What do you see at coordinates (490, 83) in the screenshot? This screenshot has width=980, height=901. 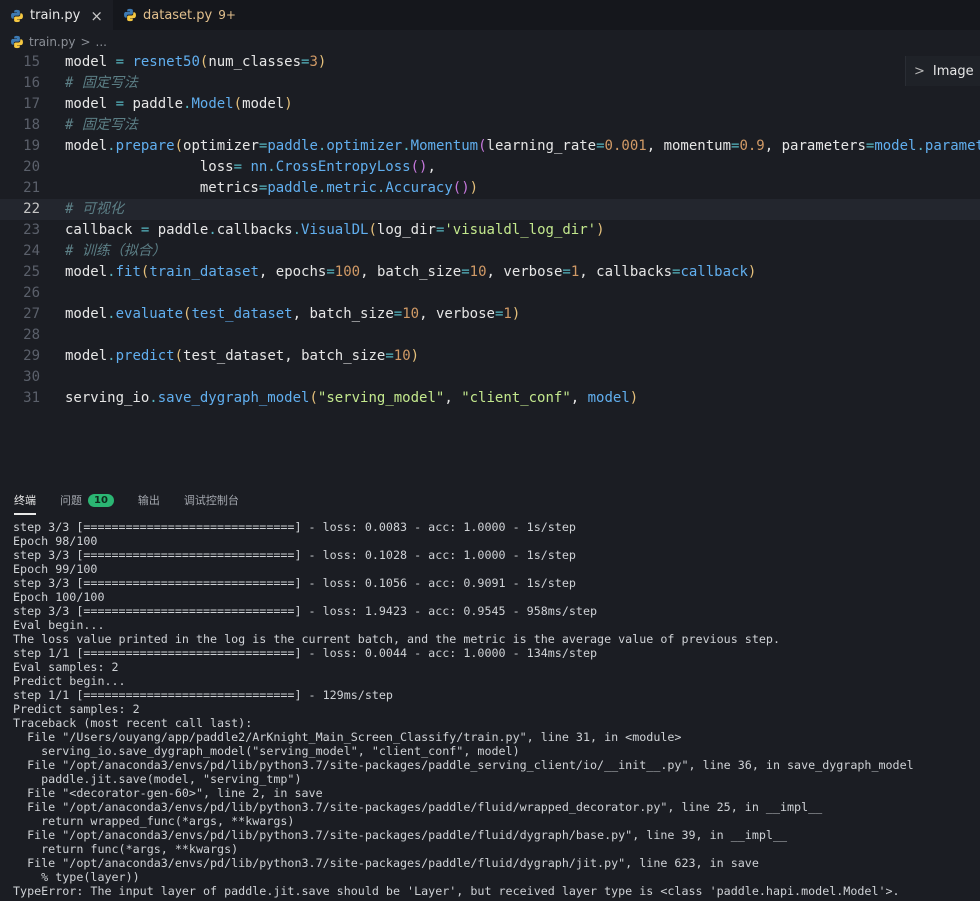 I see `code-line: 16 # 固定写法` at bounding box center [490, 83].